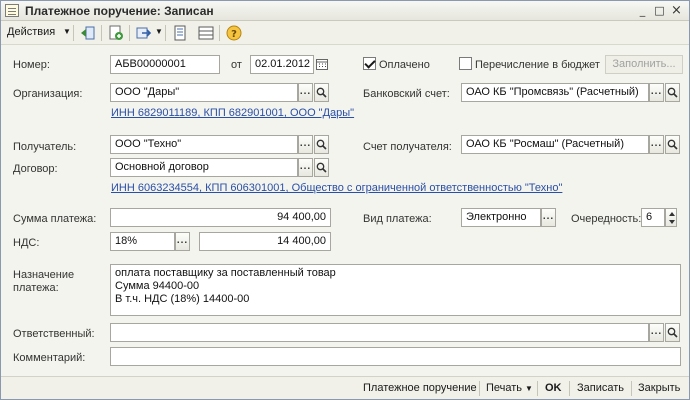  What do you see at coordinates (144, 33) in the screenshot?
I see `go-to-icon` at bounding box center [144, 33].